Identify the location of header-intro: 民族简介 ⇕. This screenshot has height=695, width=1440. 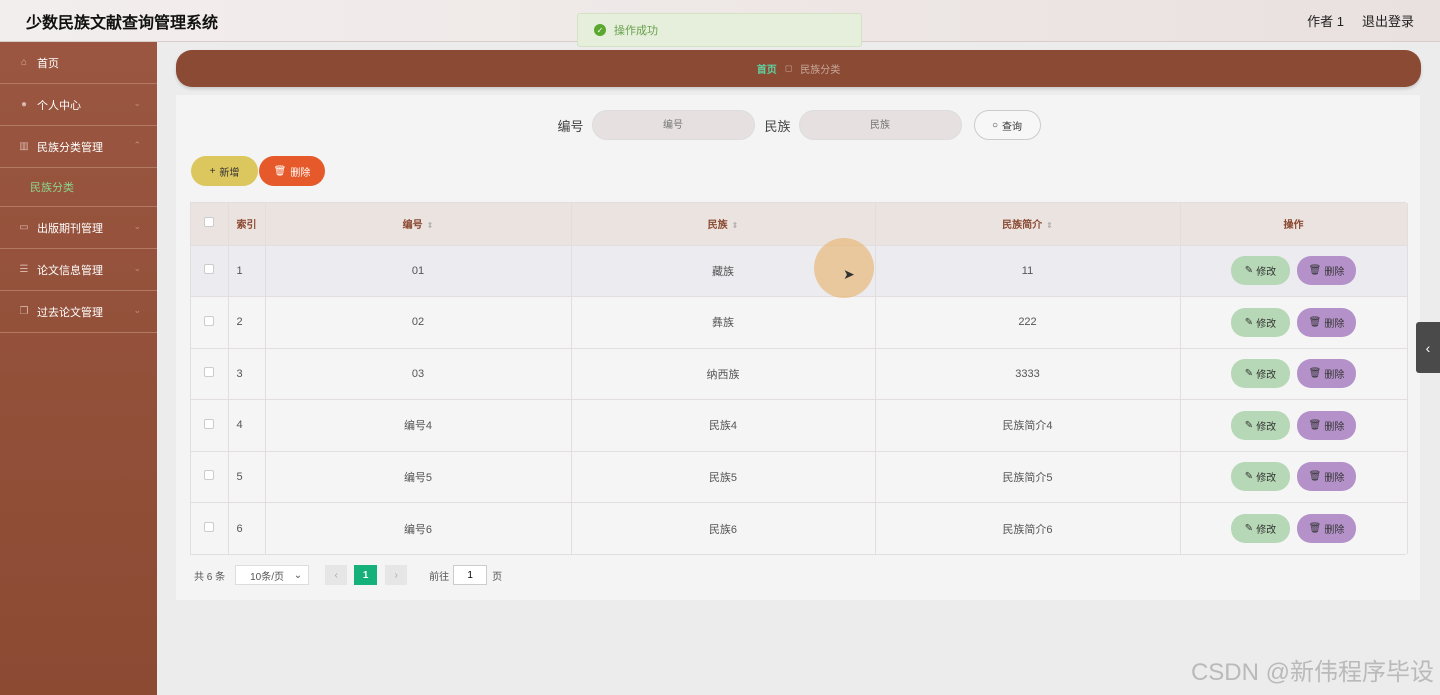
(1028, 224).